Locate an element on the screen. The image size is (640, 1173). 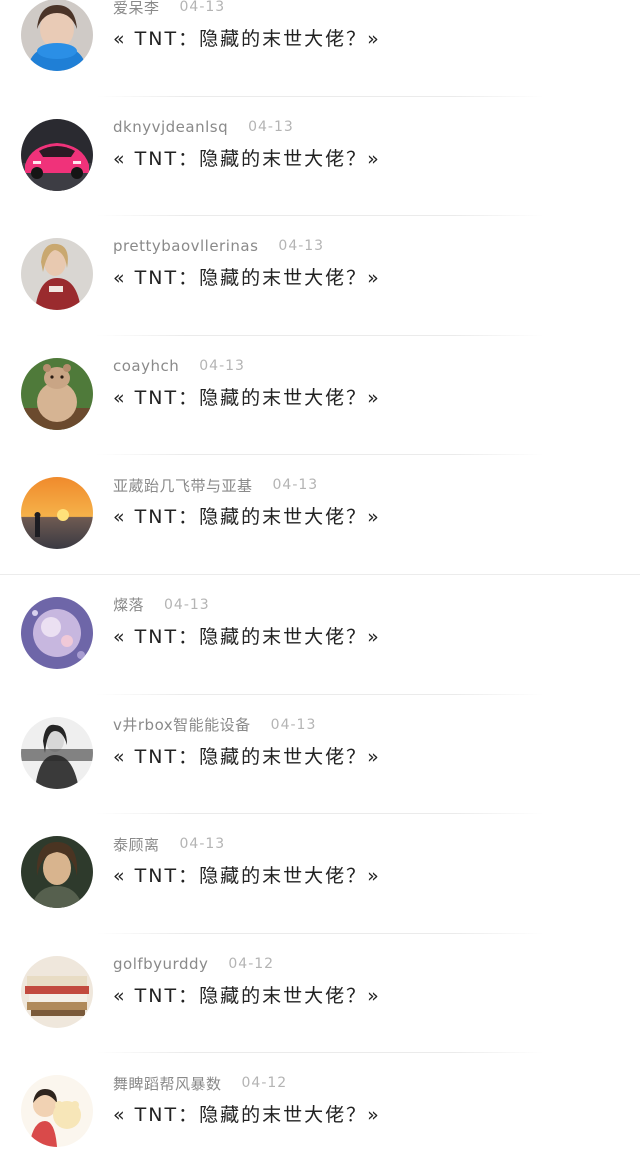
username: dknyvjdeanlsq is located at coordinates (170, 127).